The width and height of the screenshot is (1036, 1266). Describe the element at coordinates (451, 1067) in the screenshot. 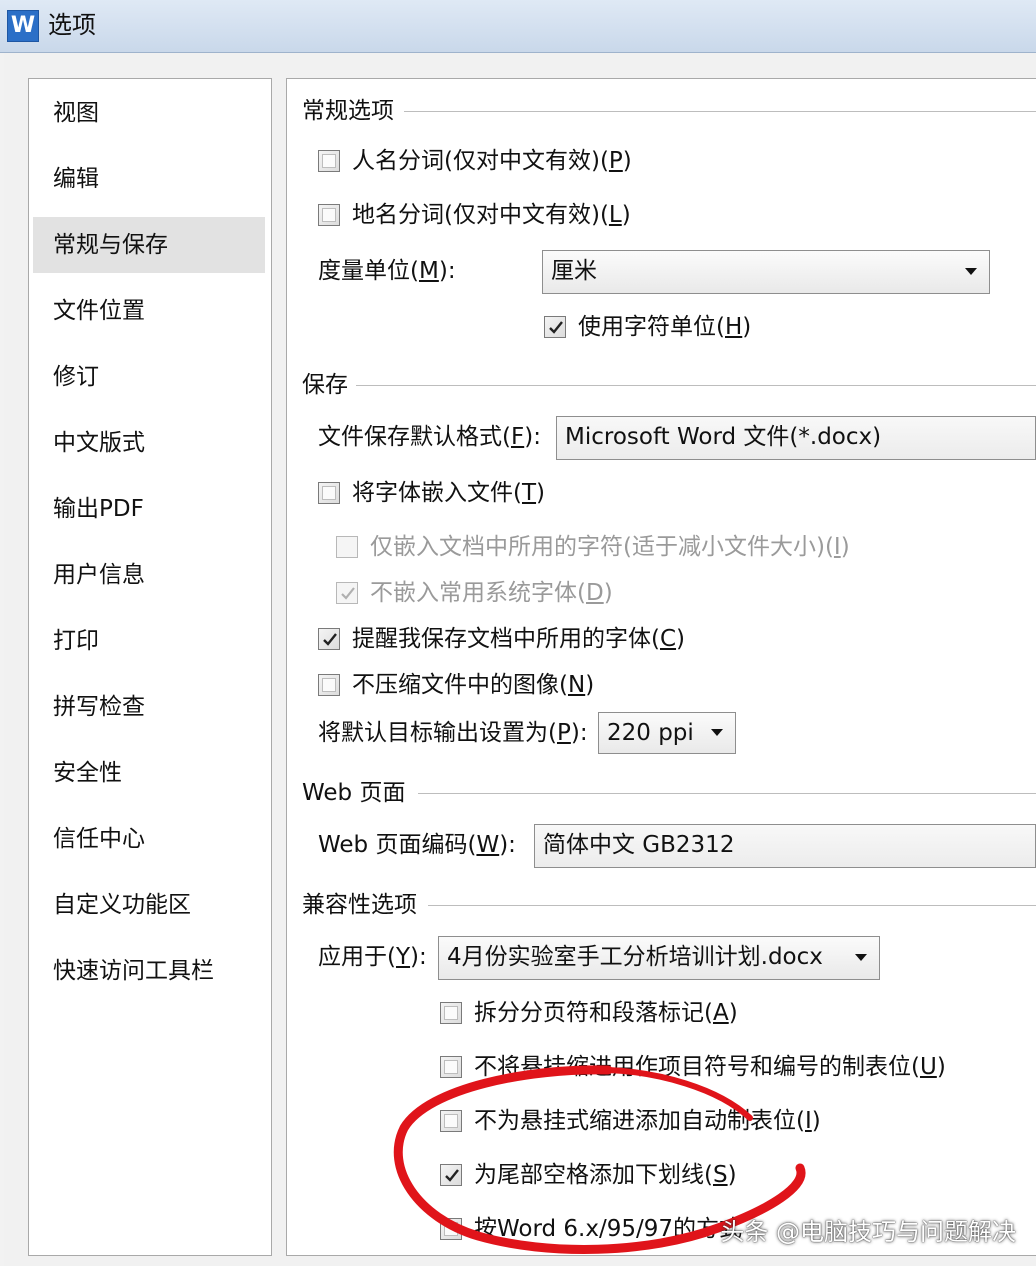

I see `hang-indent-tab-checkbox` at that location.